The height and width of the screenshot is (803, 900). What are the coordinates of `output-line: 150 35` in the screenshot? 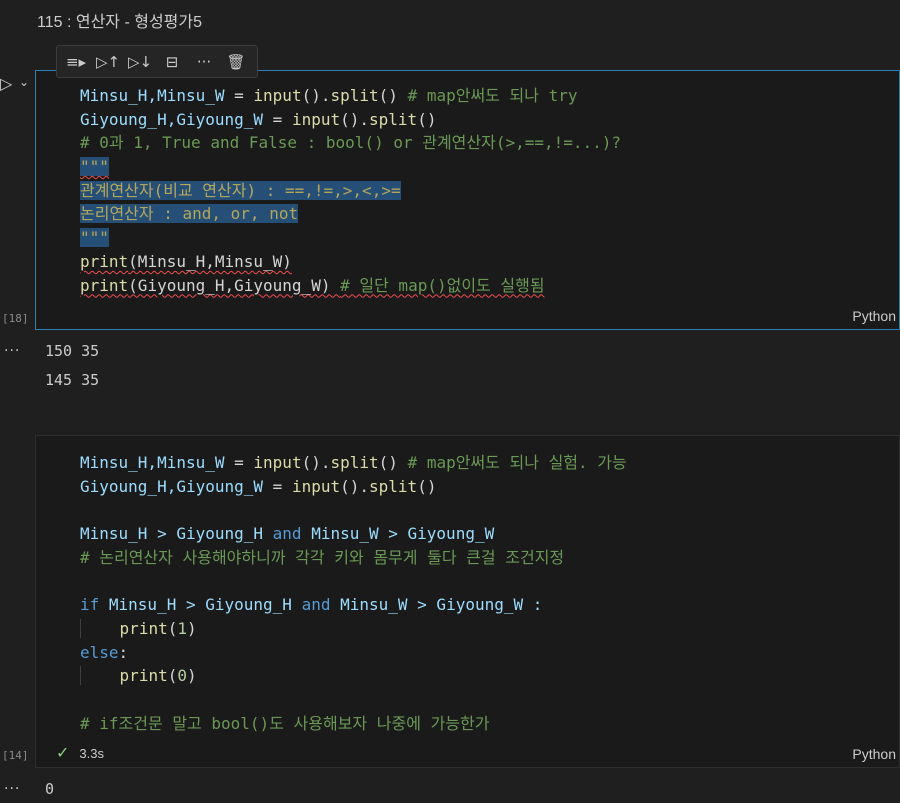 It's located at (72, 351).